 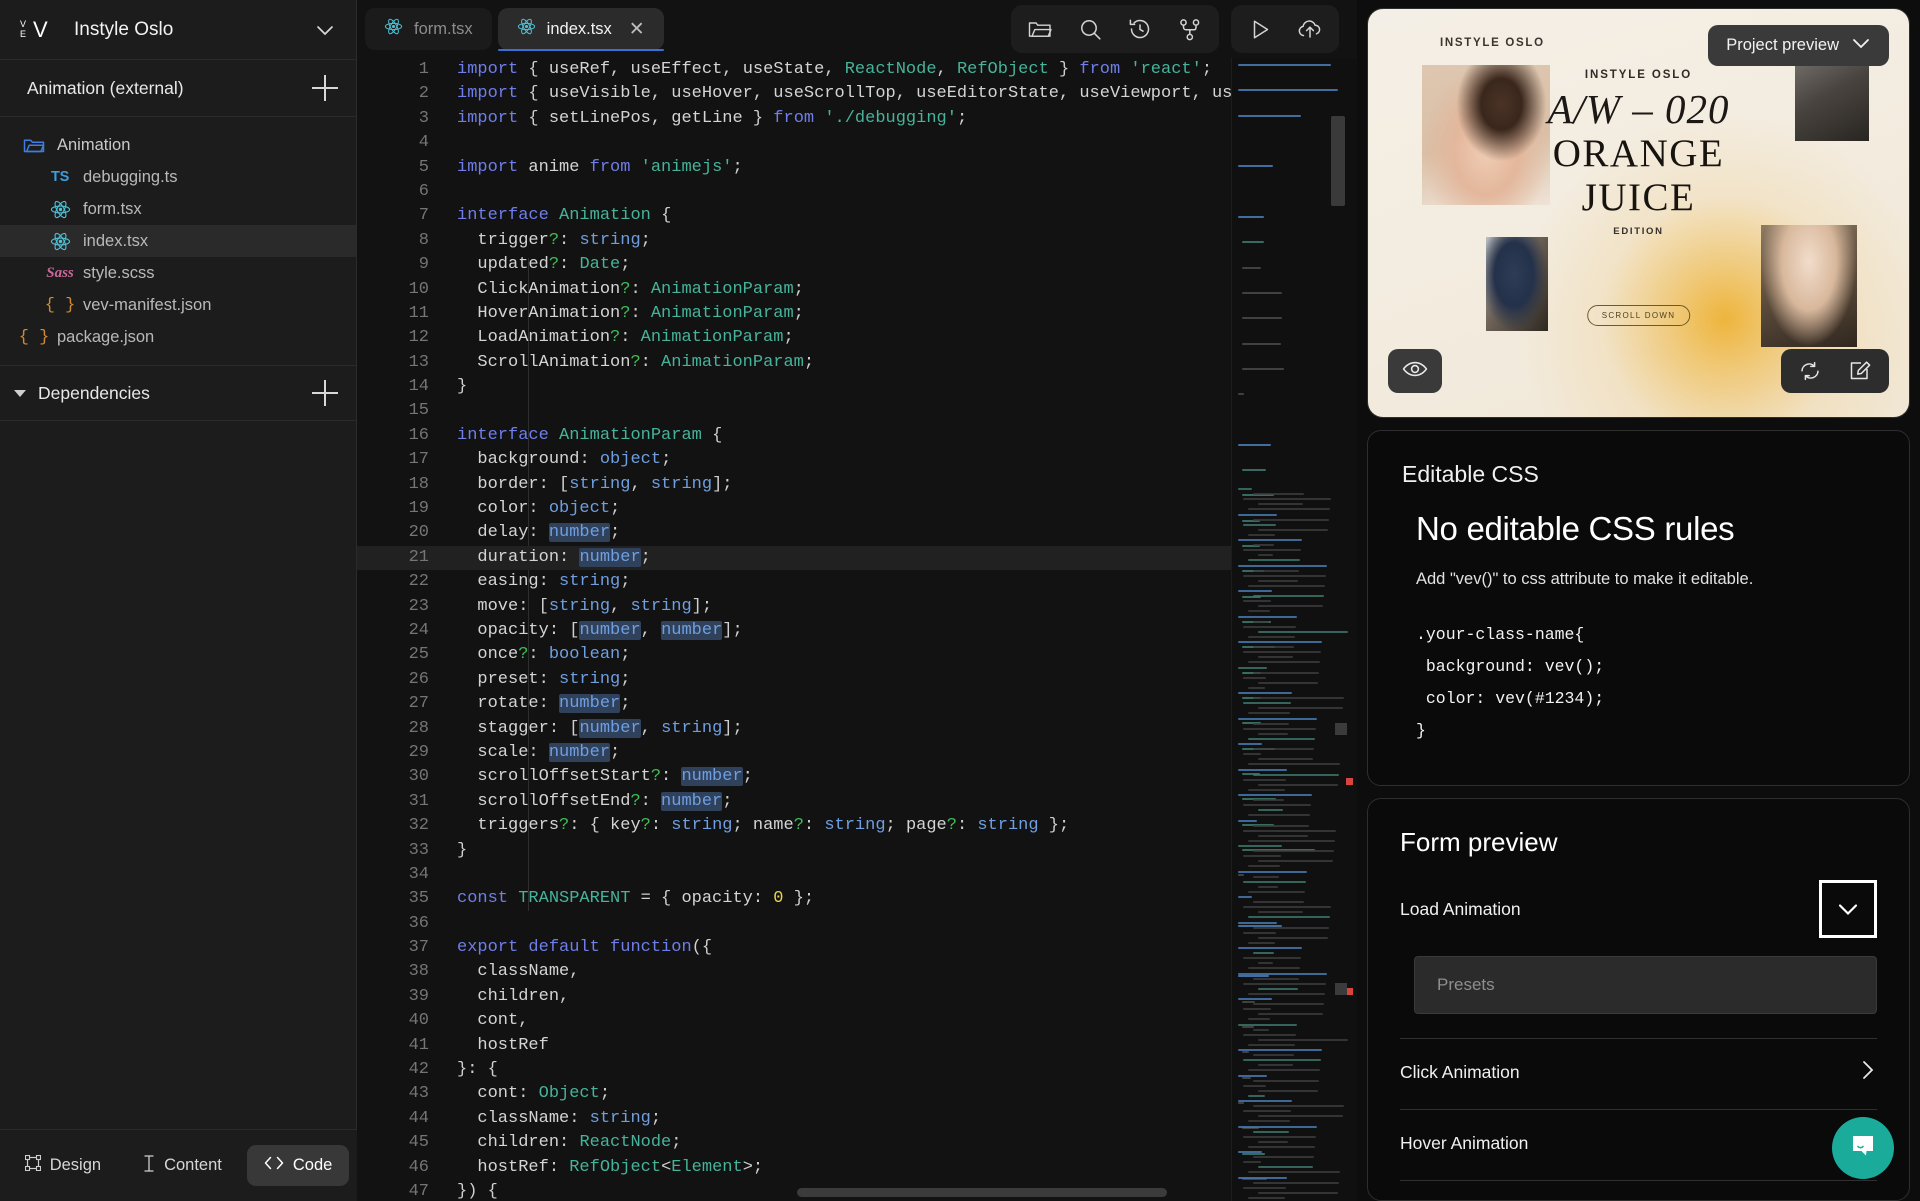 What do you see at coordinates (1638, 909) in the screenshot?
I see `form-row-load-animation: Load Animation` at bounding box center [1638, 909].